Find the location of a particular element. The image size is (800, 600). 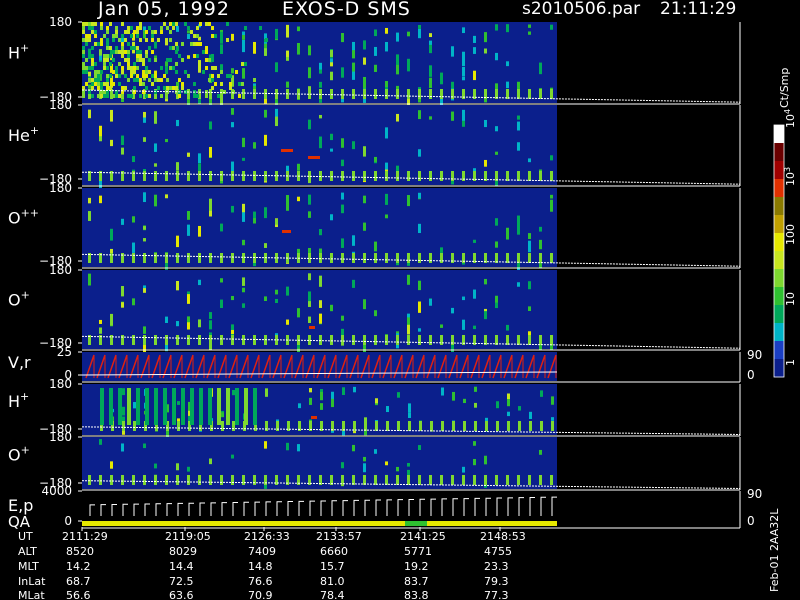

header-mission: EXOS-D SMS is located at coordinates (346, 10).